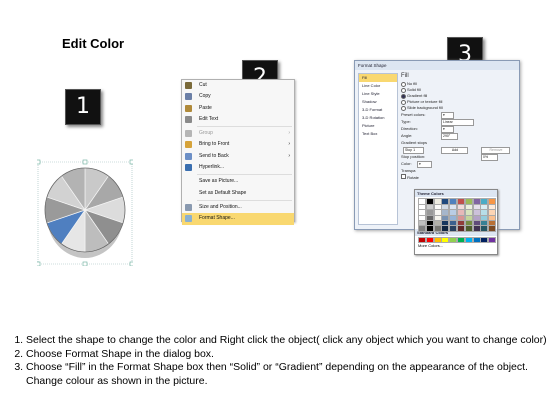  I want to click on dialog-tab-line-color: Line Color, so click(378, 86).